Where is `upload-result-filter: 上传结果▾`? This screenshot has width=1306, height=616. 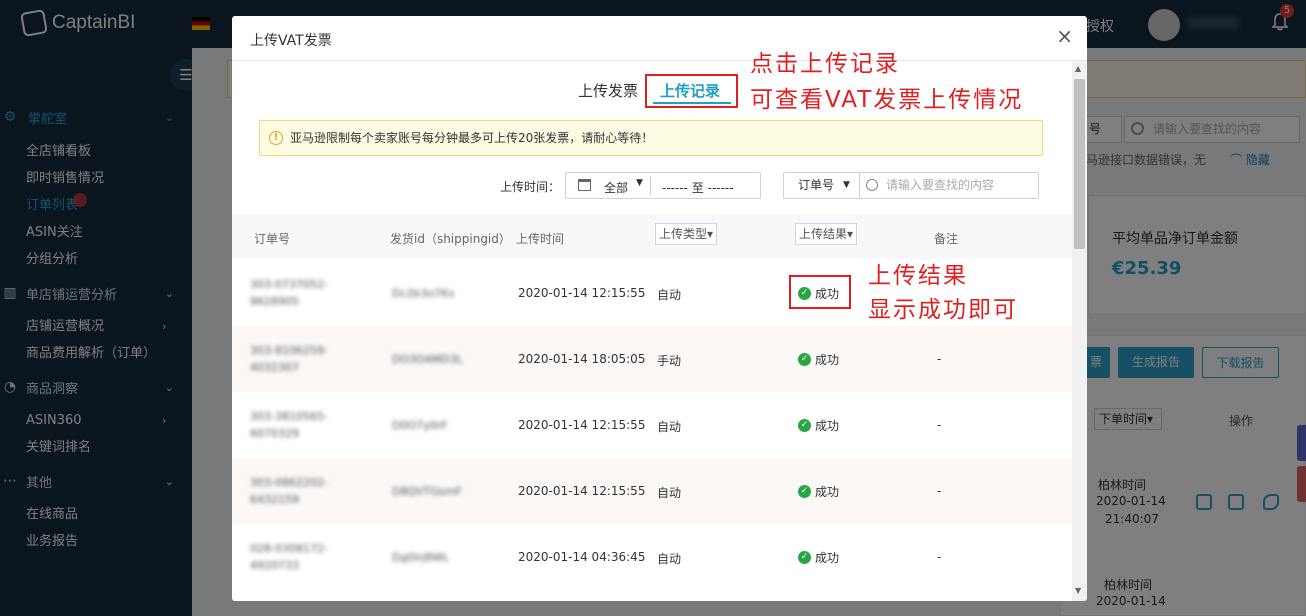 upload-result-filter: 上传结果▾ is located at coordinates (826, 234).